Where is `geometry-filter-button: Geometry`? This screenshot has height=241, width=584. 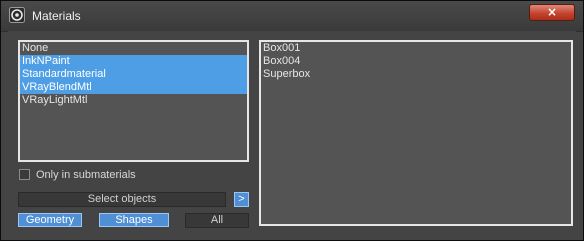 geometry-filter-button: Geometry is located at coordinates (50, 220).